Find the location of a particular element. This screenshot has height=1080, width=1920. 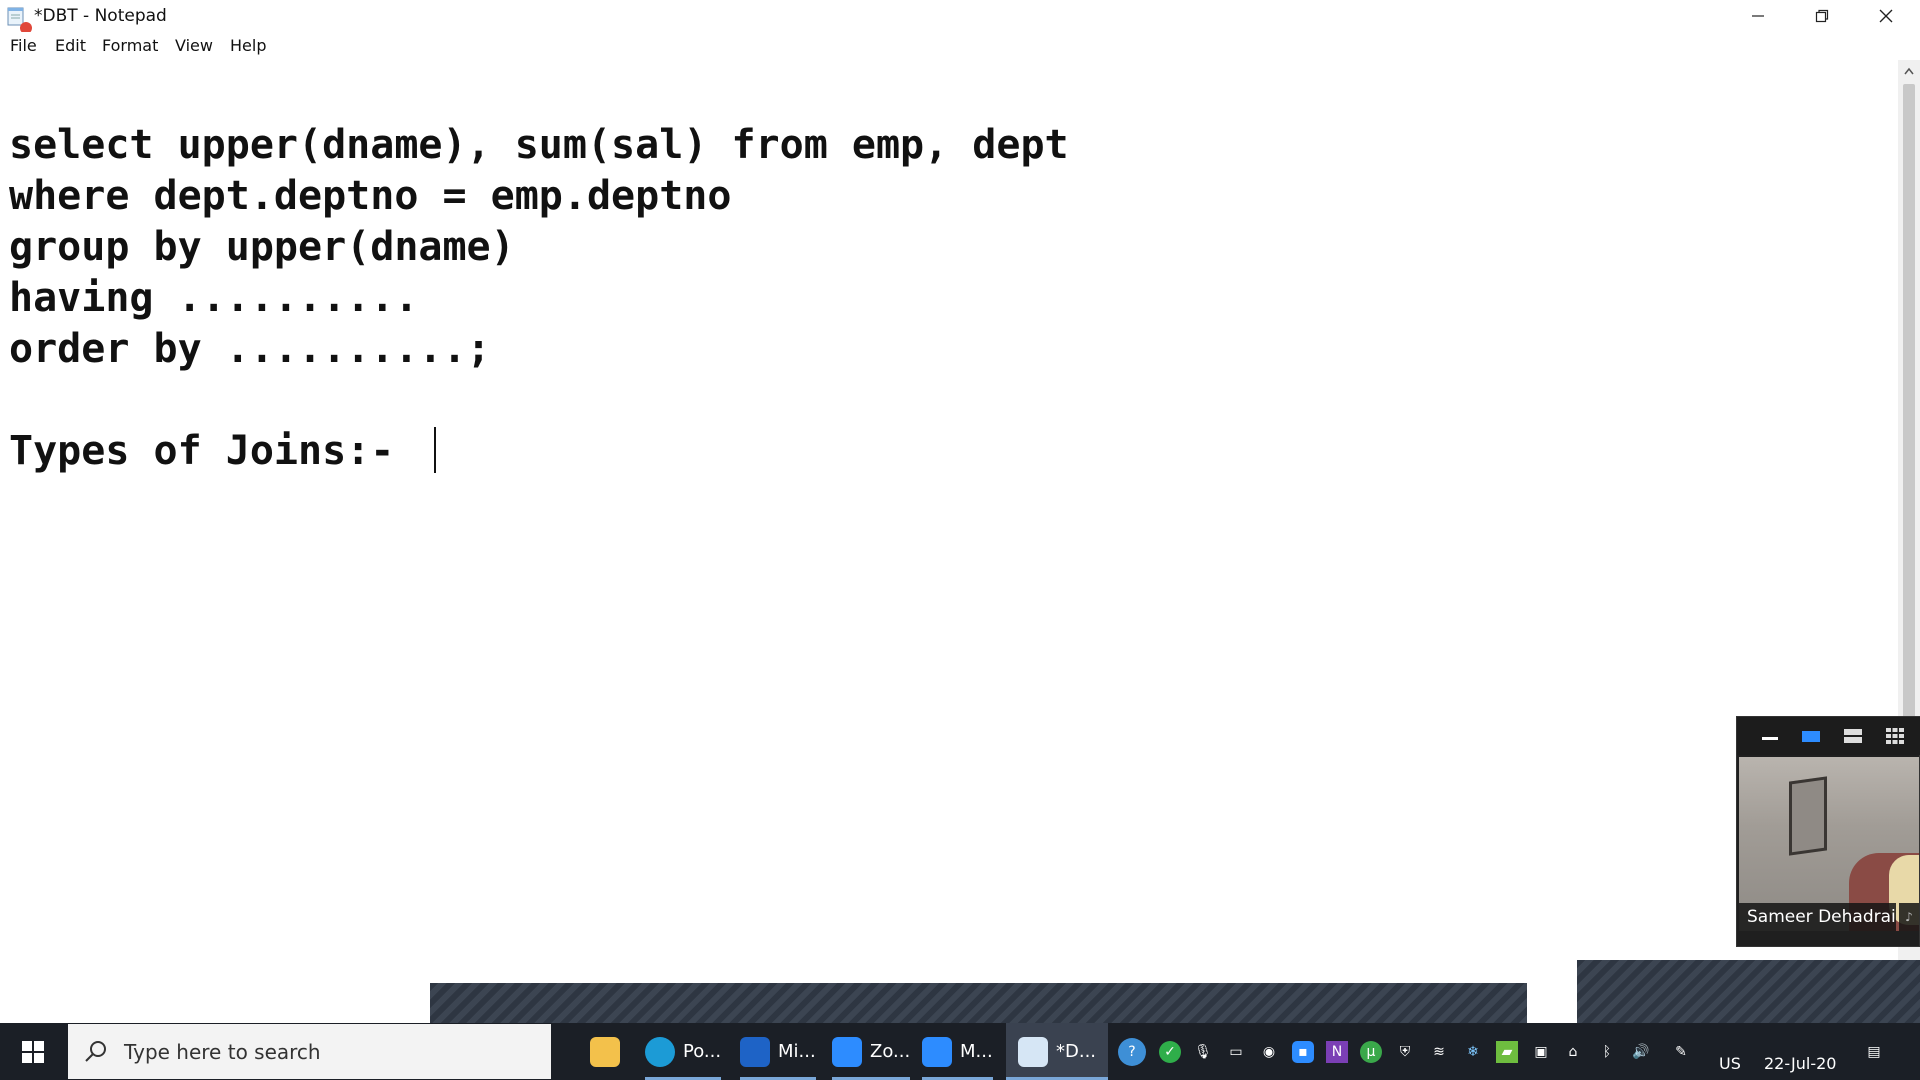

device-icon: ▣ is located at coordinates (1541, 1052).